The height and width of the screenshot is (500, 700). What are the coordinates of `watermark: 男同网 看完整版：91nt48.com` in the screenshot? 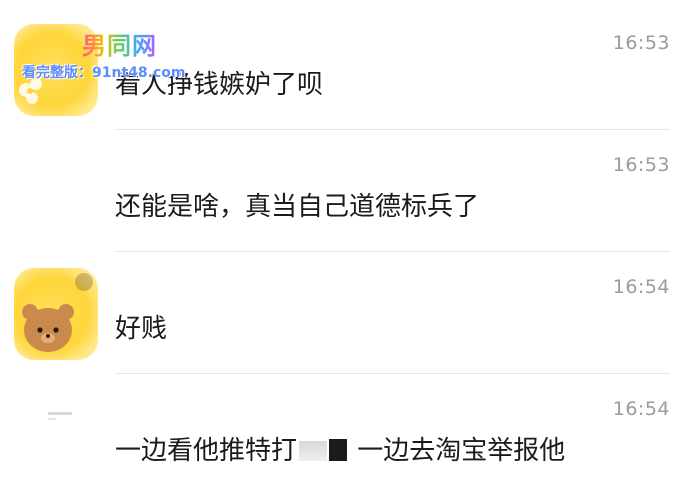 It's located at (137, 56).